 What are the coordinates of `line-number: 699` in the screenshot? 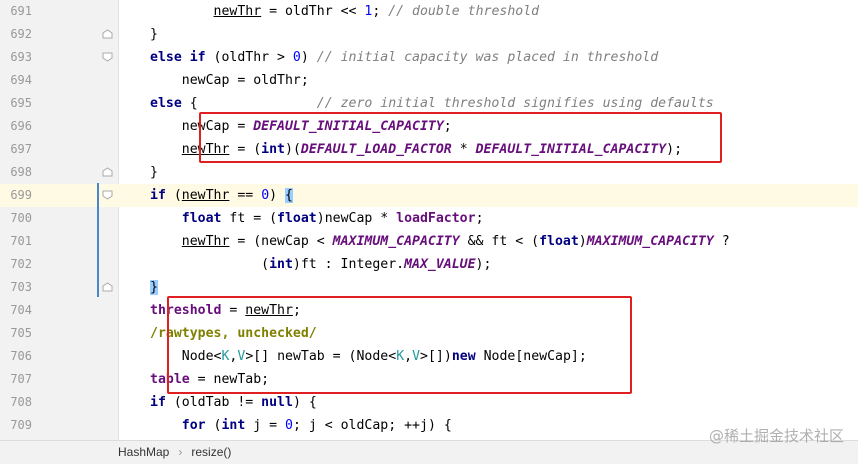 It's located at (21, 195).